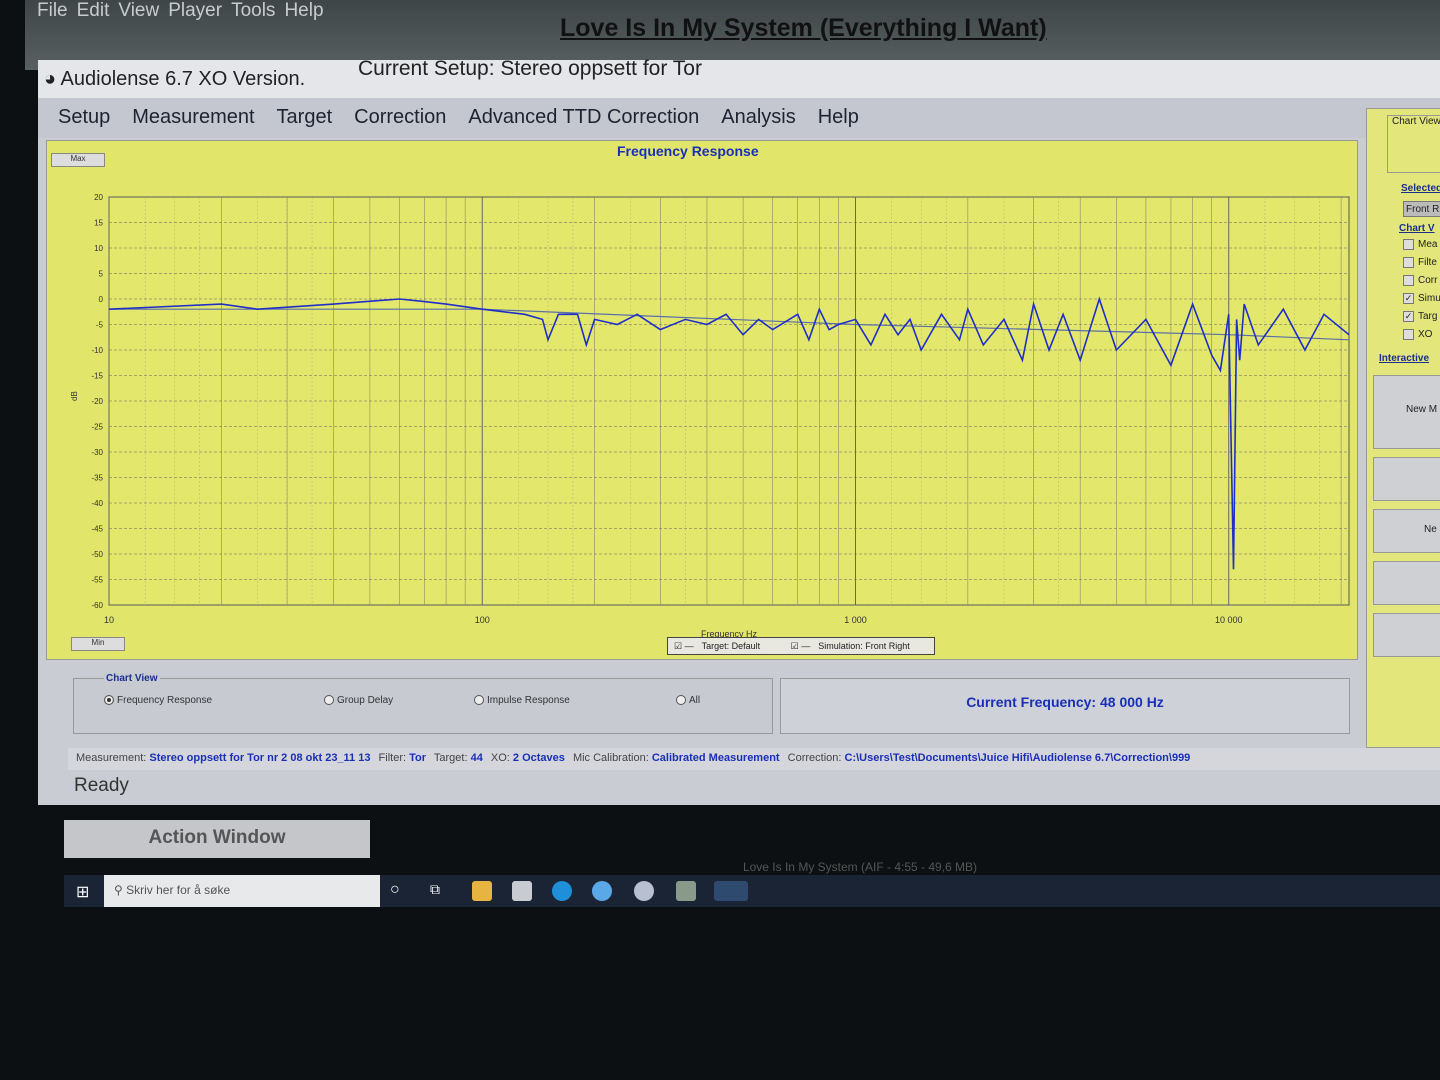  I want to click on interactive-label: Interactive, so click(1404, 358).